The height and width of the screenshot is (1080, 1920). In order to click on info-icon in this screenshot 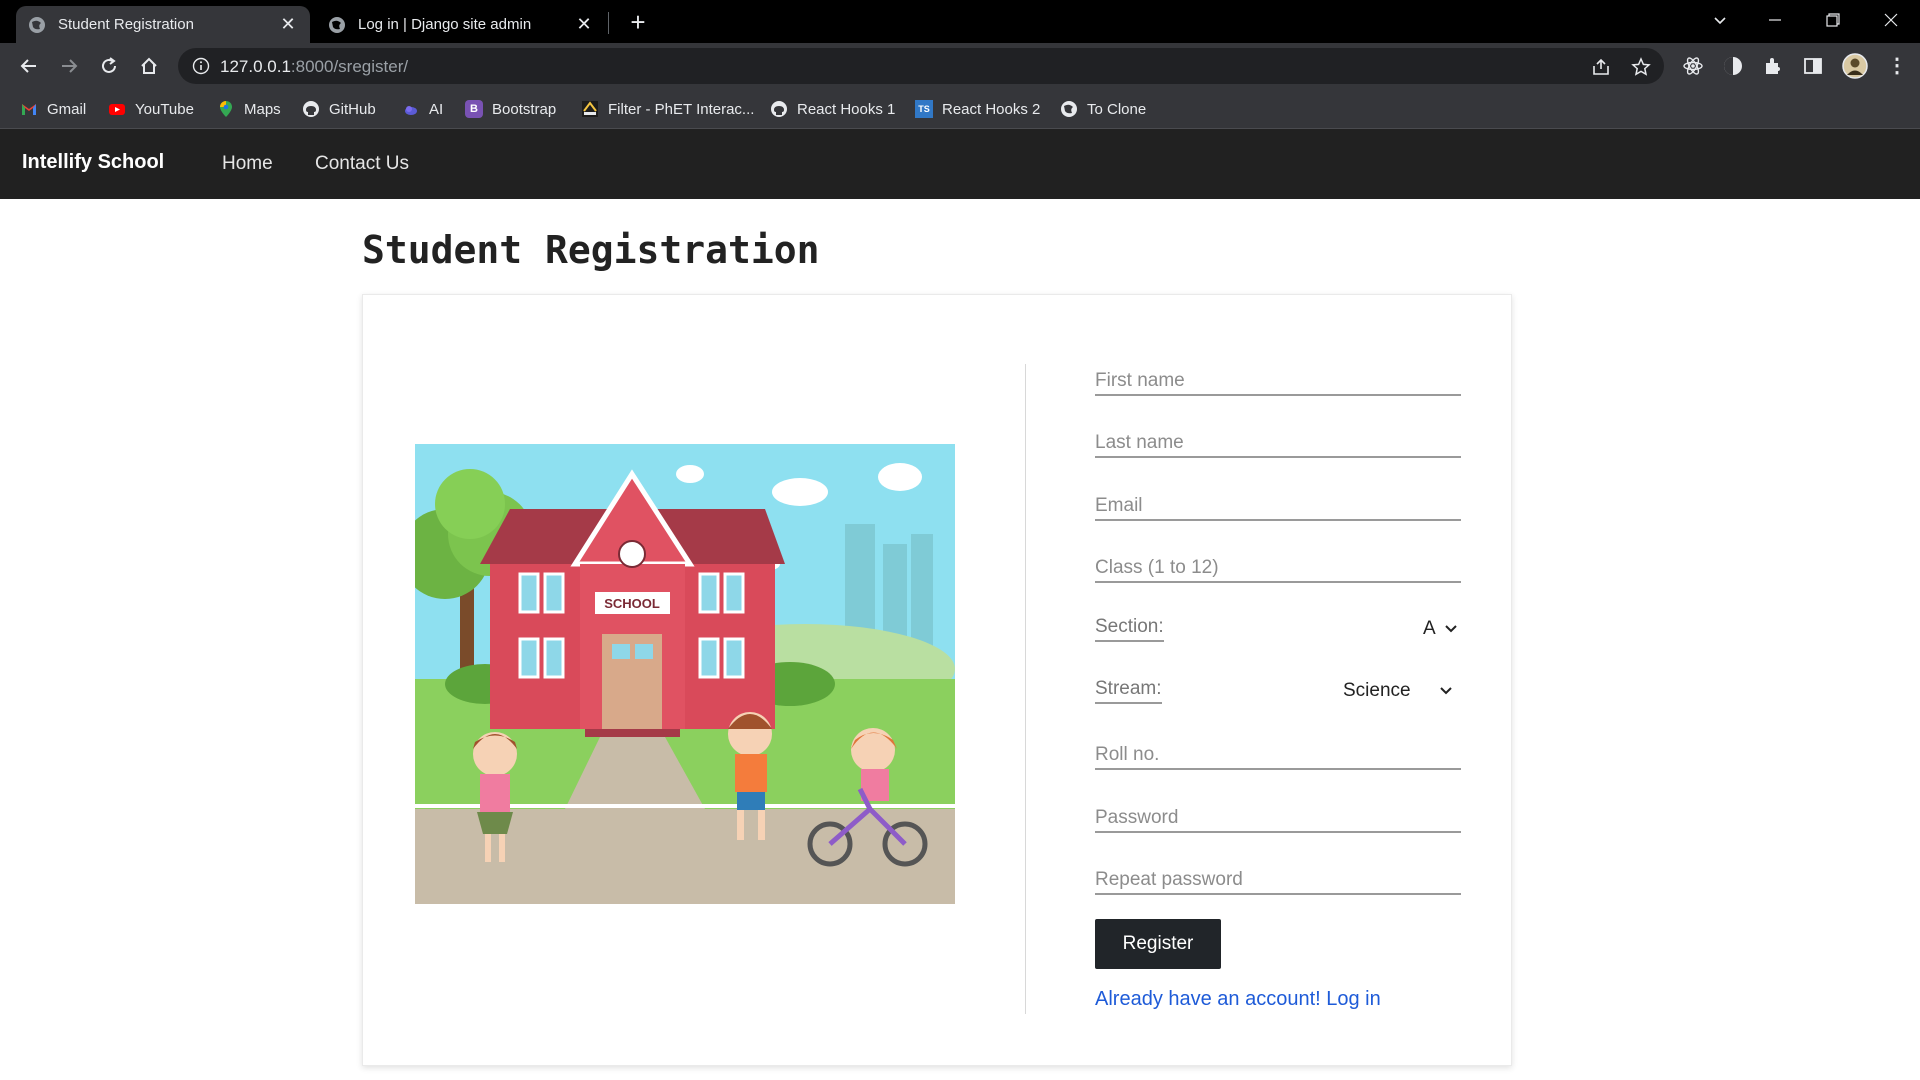, I will do `click(201, 66)`.